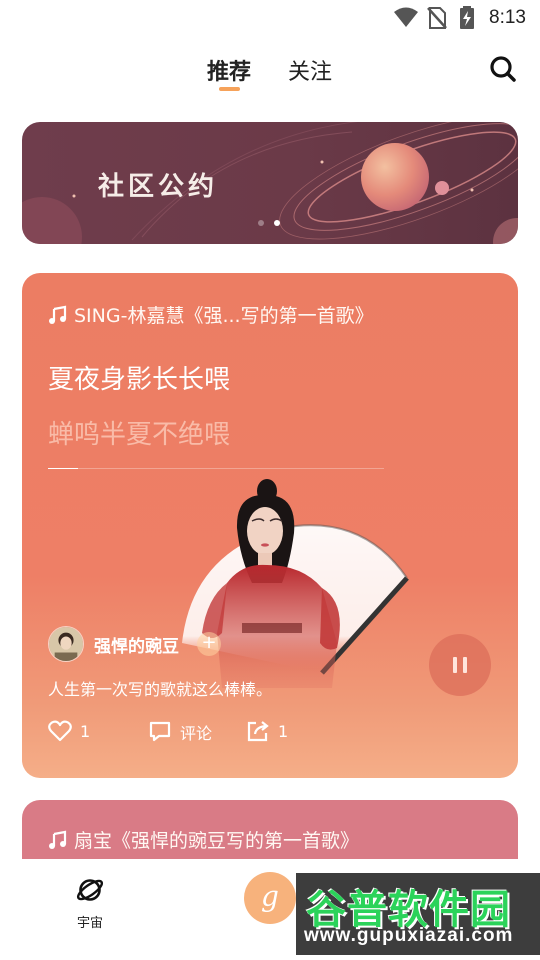 The width and height of the screenshot is (540, 960). What do you see at coordinates (158, 187) in the screenshot?
I see `banner-title: 社区公约` at bounding box center [158, 187].